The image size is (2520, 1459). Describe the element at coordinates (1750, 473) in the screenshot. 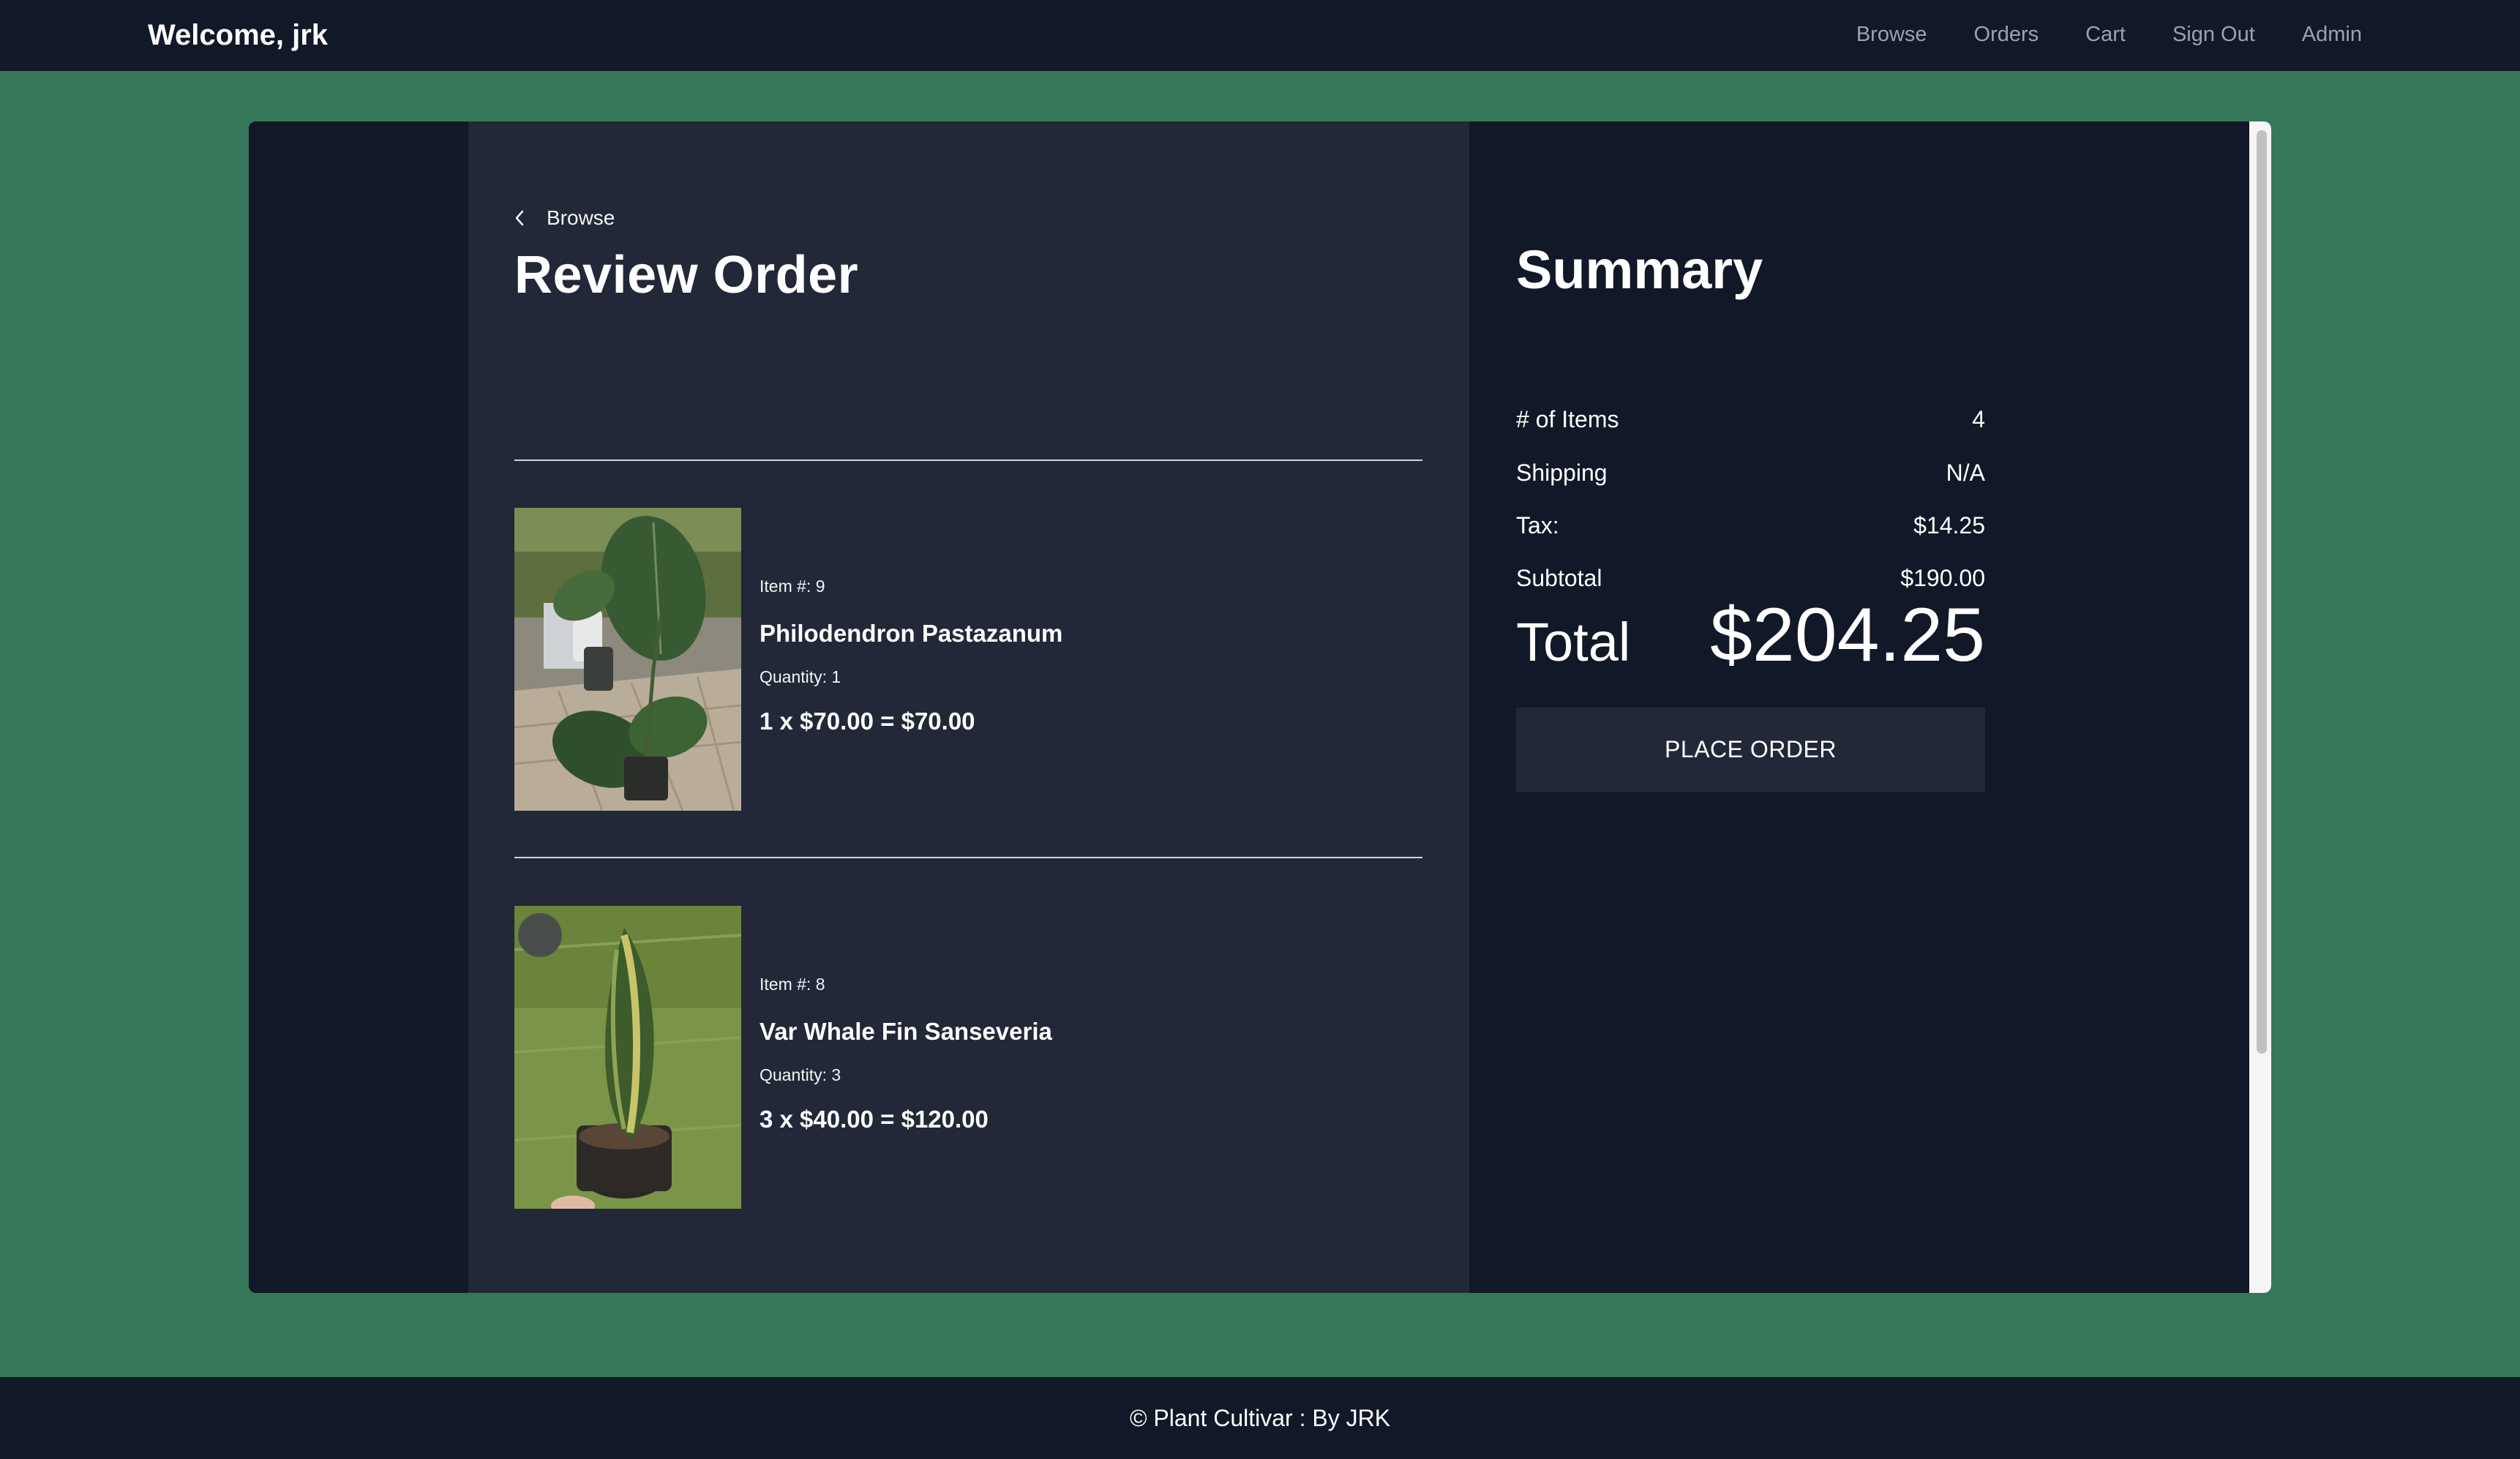

I see `summary-row-shipping: Shipping N/A` at that location.